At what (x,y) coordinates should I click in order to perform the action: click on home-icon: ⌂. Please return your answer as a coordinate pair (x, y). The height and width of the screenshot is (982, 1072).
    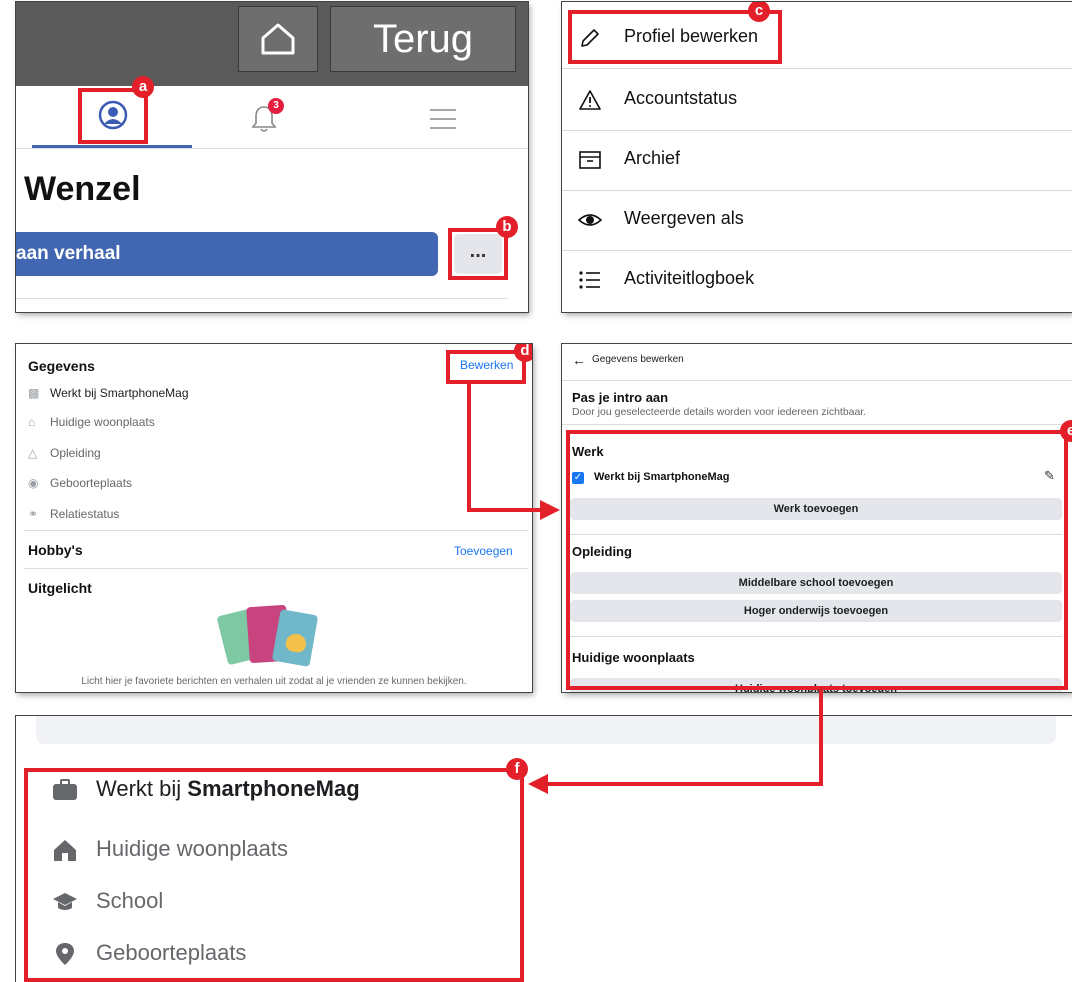
    Looking at the image, I should click on (32, 422).